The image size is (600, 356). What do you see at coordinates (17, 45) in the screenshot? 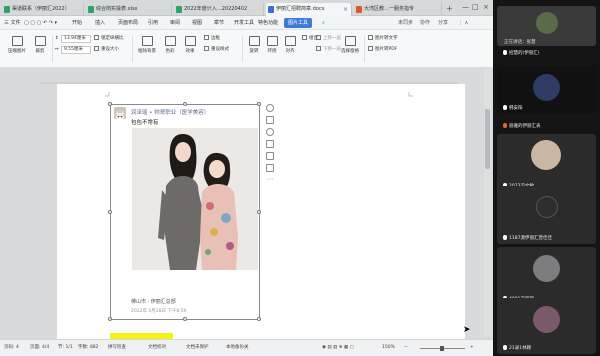
I see `compress-picture-button: 压缩图片` at bounding box center [17, 45].